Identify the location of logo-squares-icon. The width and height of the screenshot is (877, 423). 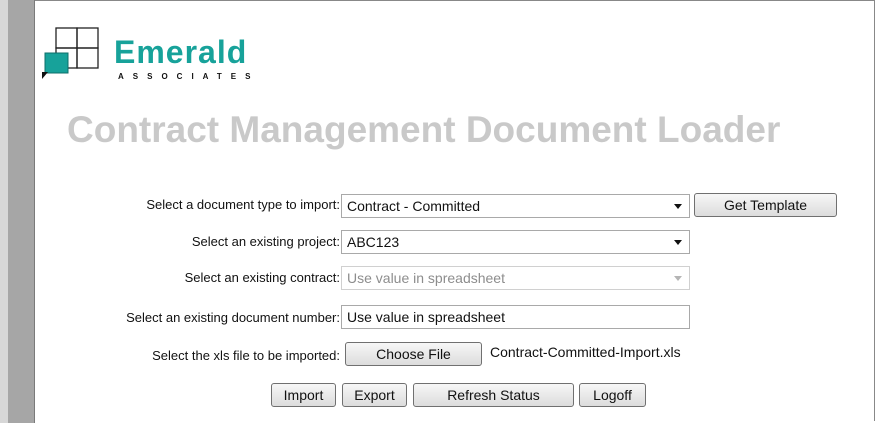
(70, 53).